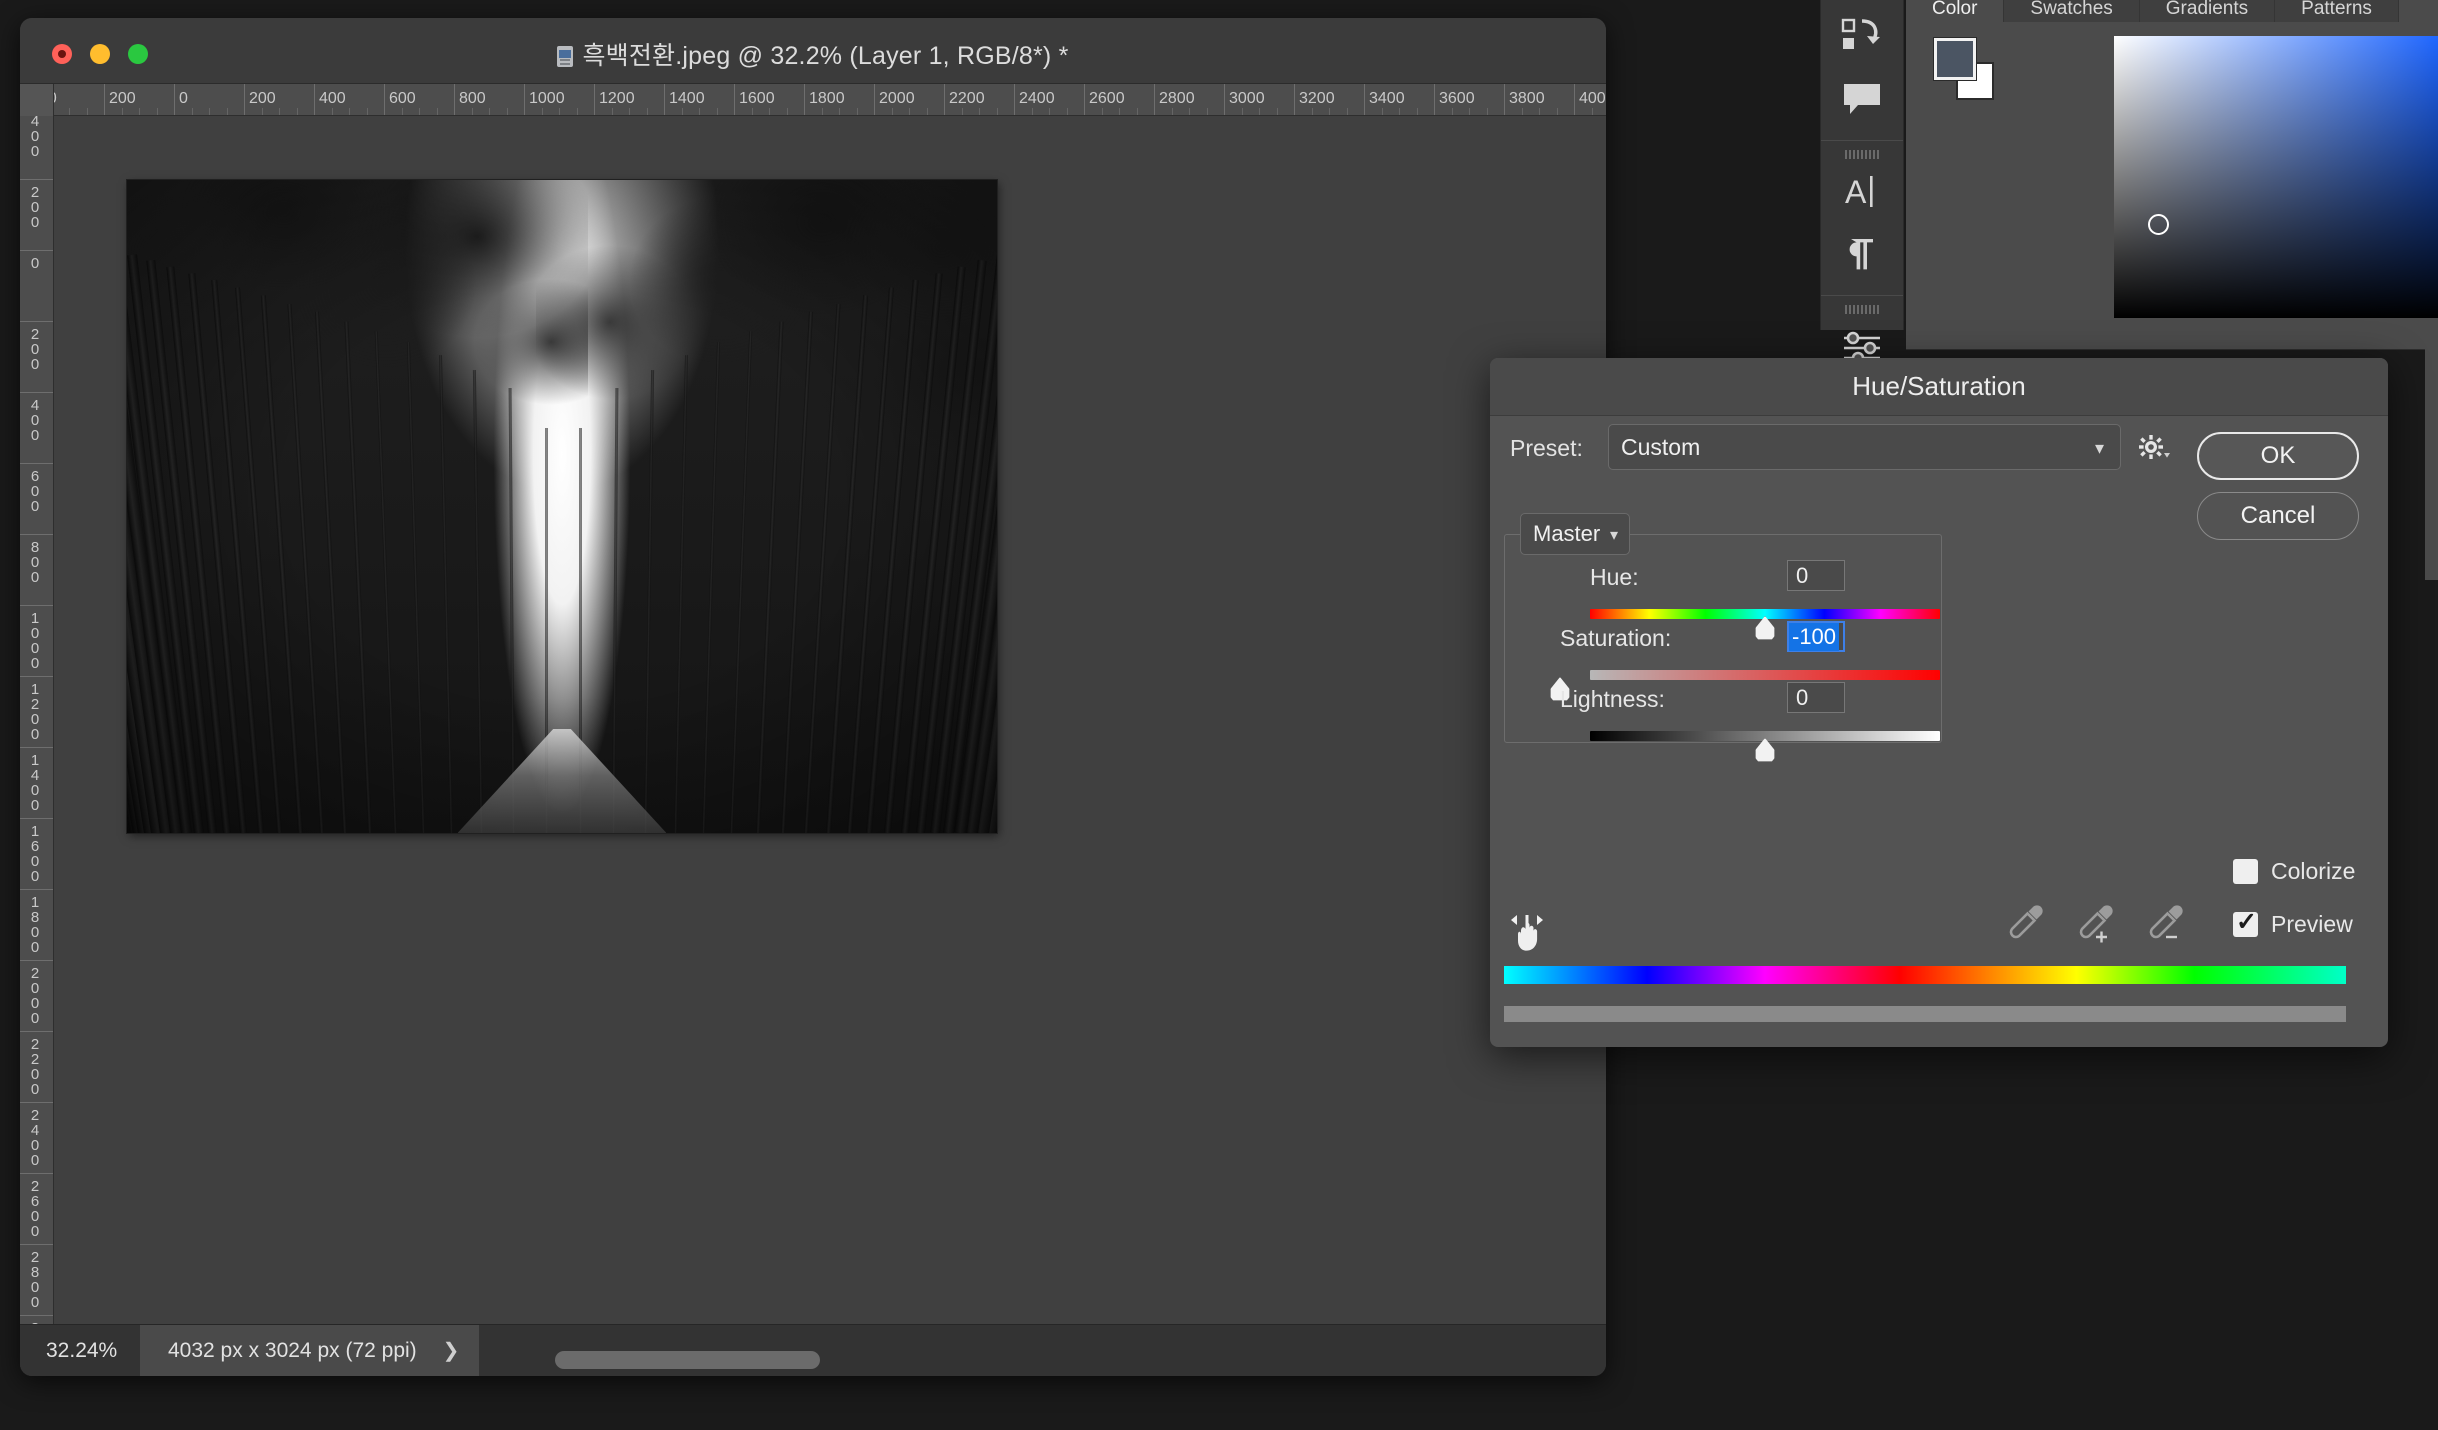  Describe the element at coordinates (544, 99) in the screenshot. I see `ruler-h-tick: 1000` at that location.